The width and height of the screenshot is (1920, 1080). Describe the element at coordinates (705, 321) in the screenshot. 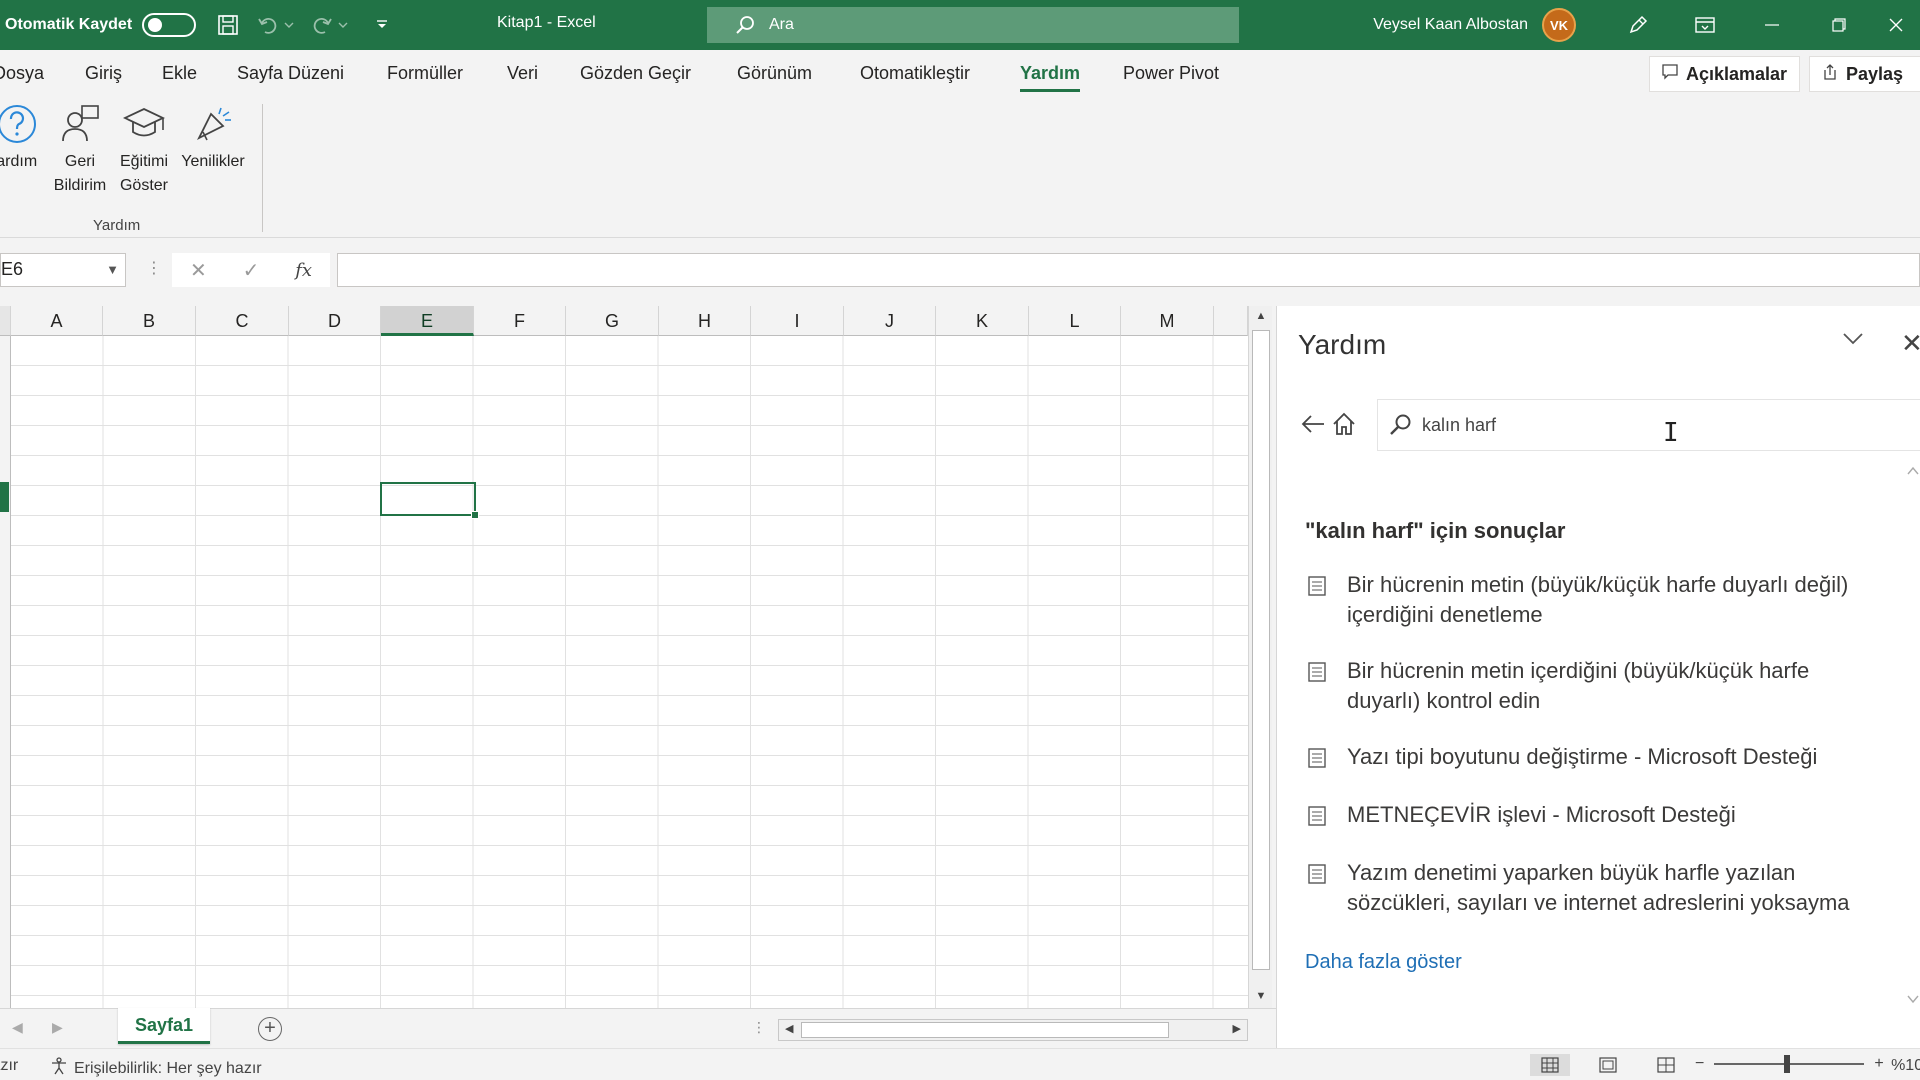

I see `column-header-h: H` at that location.